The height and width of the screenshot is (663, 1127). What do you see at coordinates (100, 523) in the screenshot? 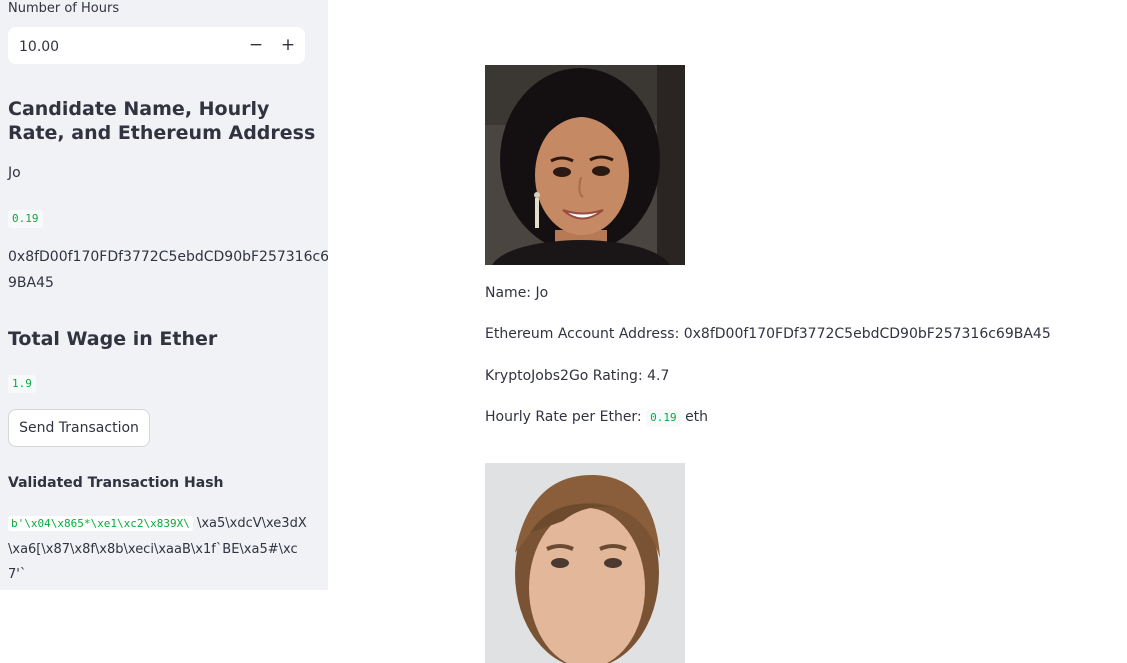
I see `hash-code: b'\x04\x865*\xe1\xc2\x839X\` at bounding box center [100, 523].